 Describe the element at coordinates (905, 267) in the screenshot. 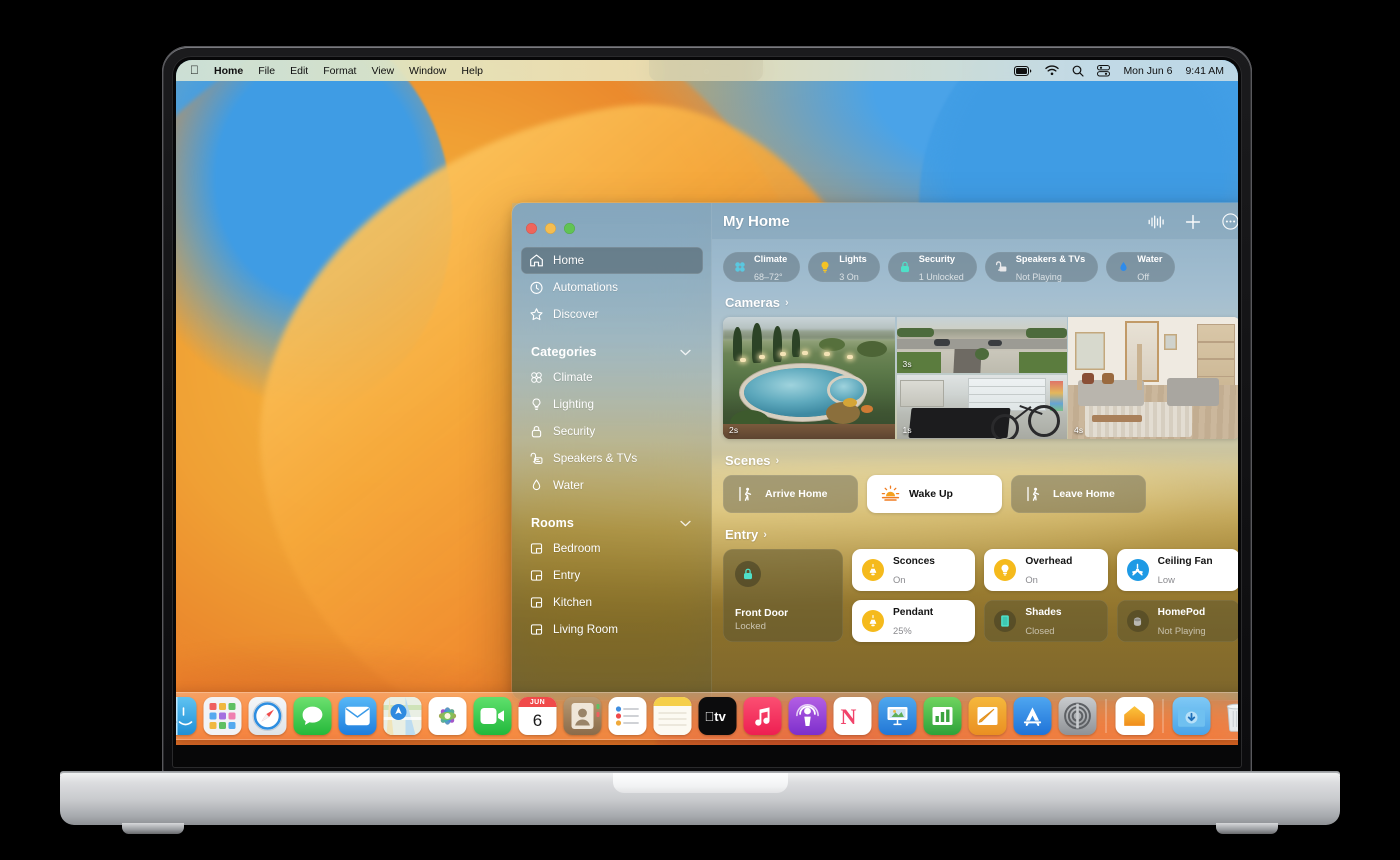

I see `lock-icon` at that location.